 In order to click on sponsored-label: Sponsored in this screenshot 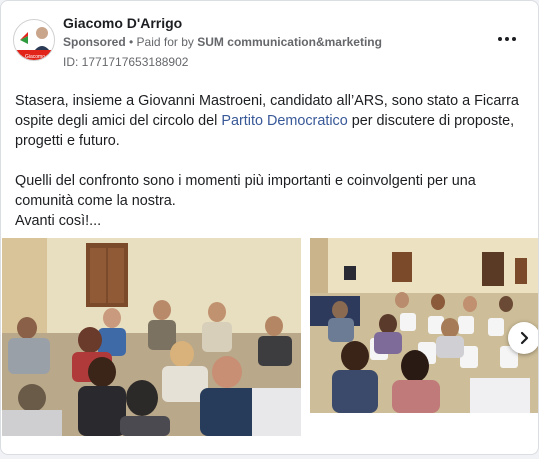, I will do `click(94, 42)`.